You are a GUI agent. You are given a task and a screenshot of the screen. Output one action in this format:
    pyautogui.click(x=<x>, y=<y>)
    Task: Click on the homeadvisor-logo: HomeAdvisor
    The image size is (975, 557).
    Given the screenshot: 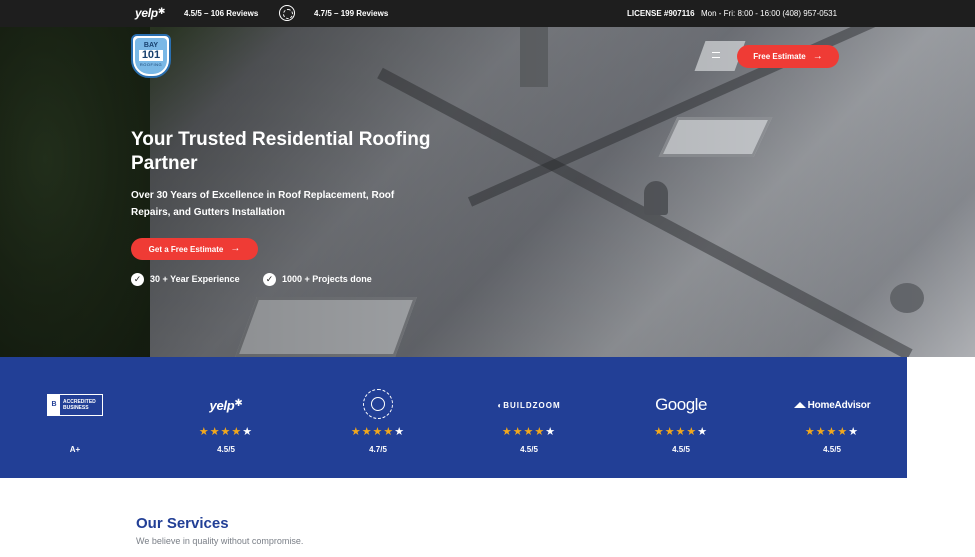 What is the action you would take?
    pyautogui.click(x=832, y=405)
    